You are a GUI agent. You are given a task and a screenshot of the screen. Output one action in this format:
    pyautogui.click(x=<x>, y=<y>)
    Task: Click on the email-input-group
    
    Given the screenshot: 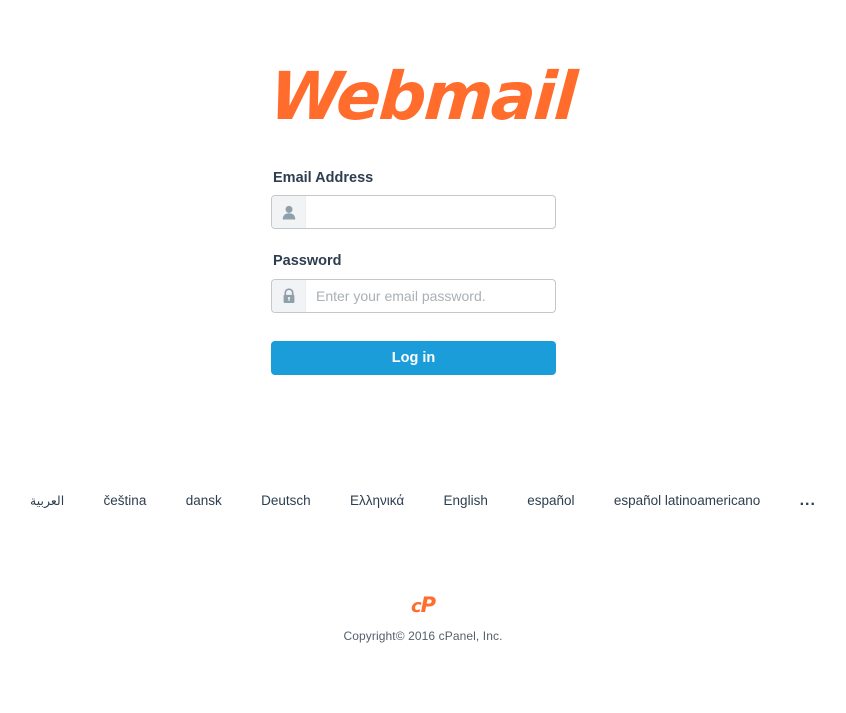 What is the action you would take?
    pyautogui.click(x=413, y=212)
    